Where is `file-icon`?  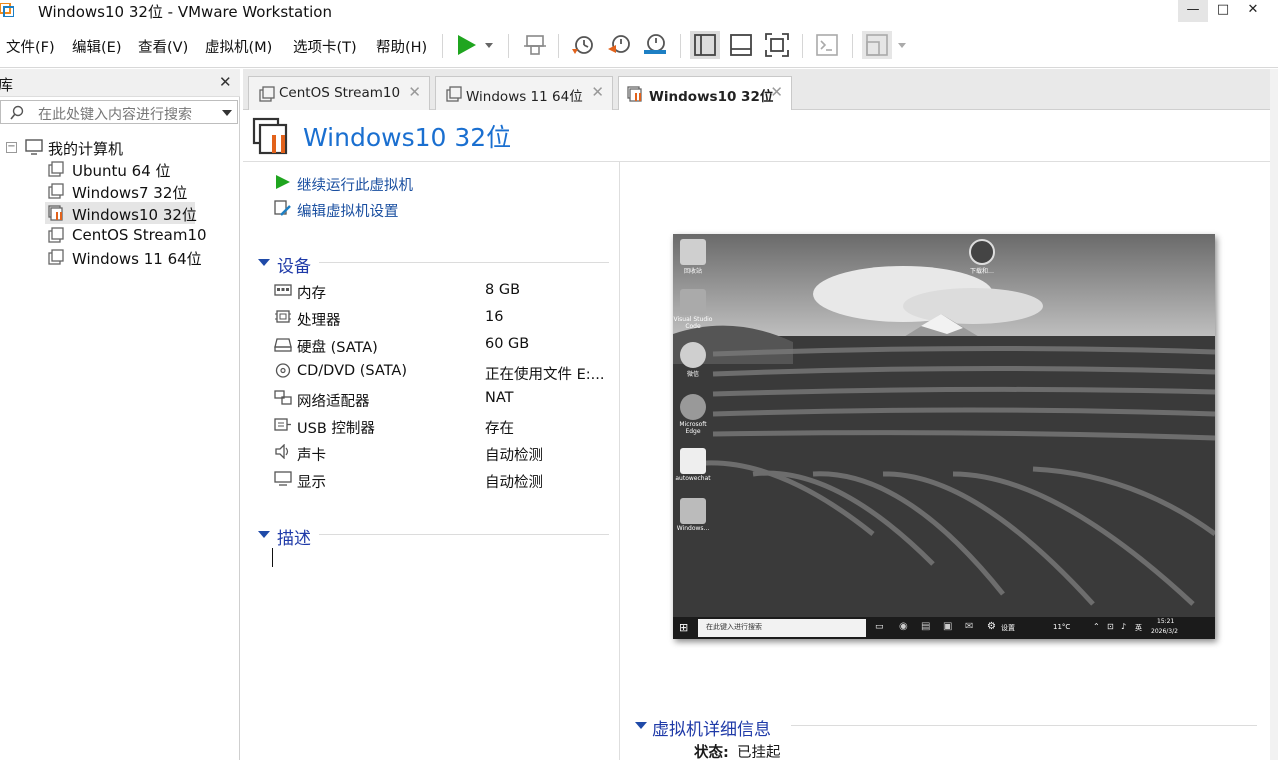 file-icon is located at coordinates (693, 461).